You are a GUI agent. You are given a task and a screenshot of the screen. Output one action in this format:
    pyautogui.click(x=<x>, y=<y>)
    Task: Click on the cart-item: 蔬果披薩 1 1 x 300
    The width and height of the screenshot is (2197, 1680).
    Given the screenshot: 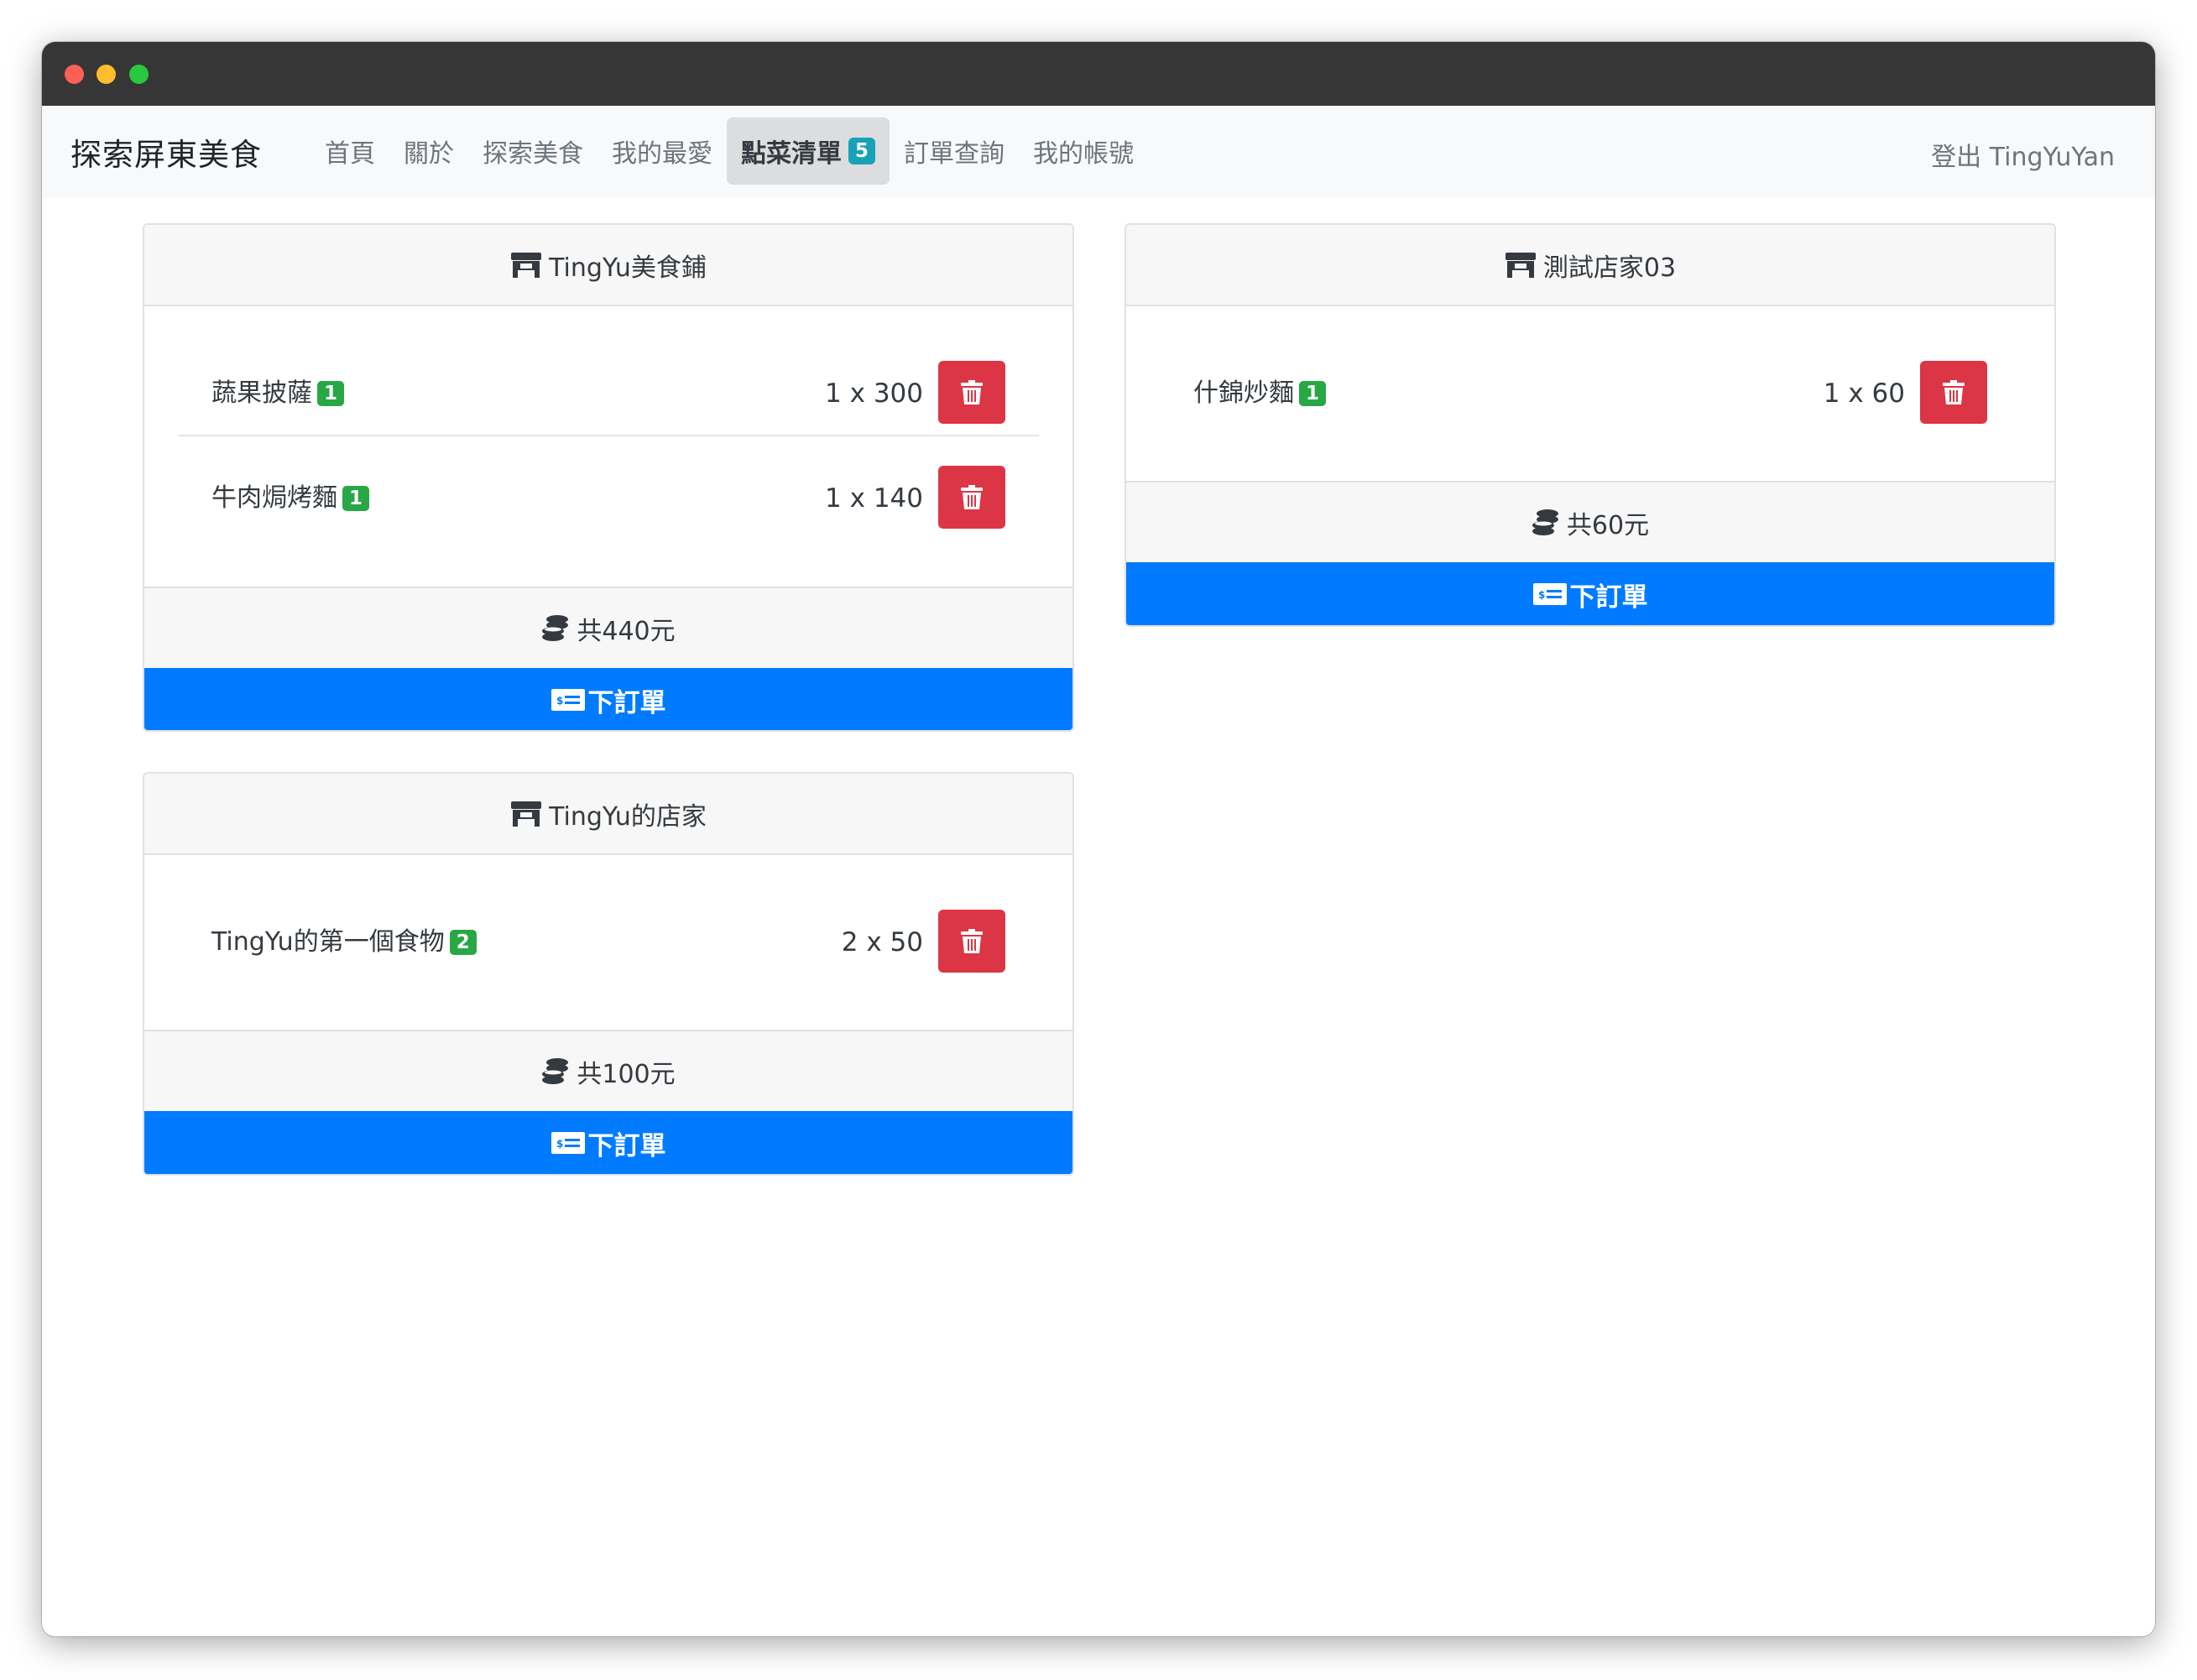 What is the action you would take?
    pyautogui.click(x=608, y=386)
    